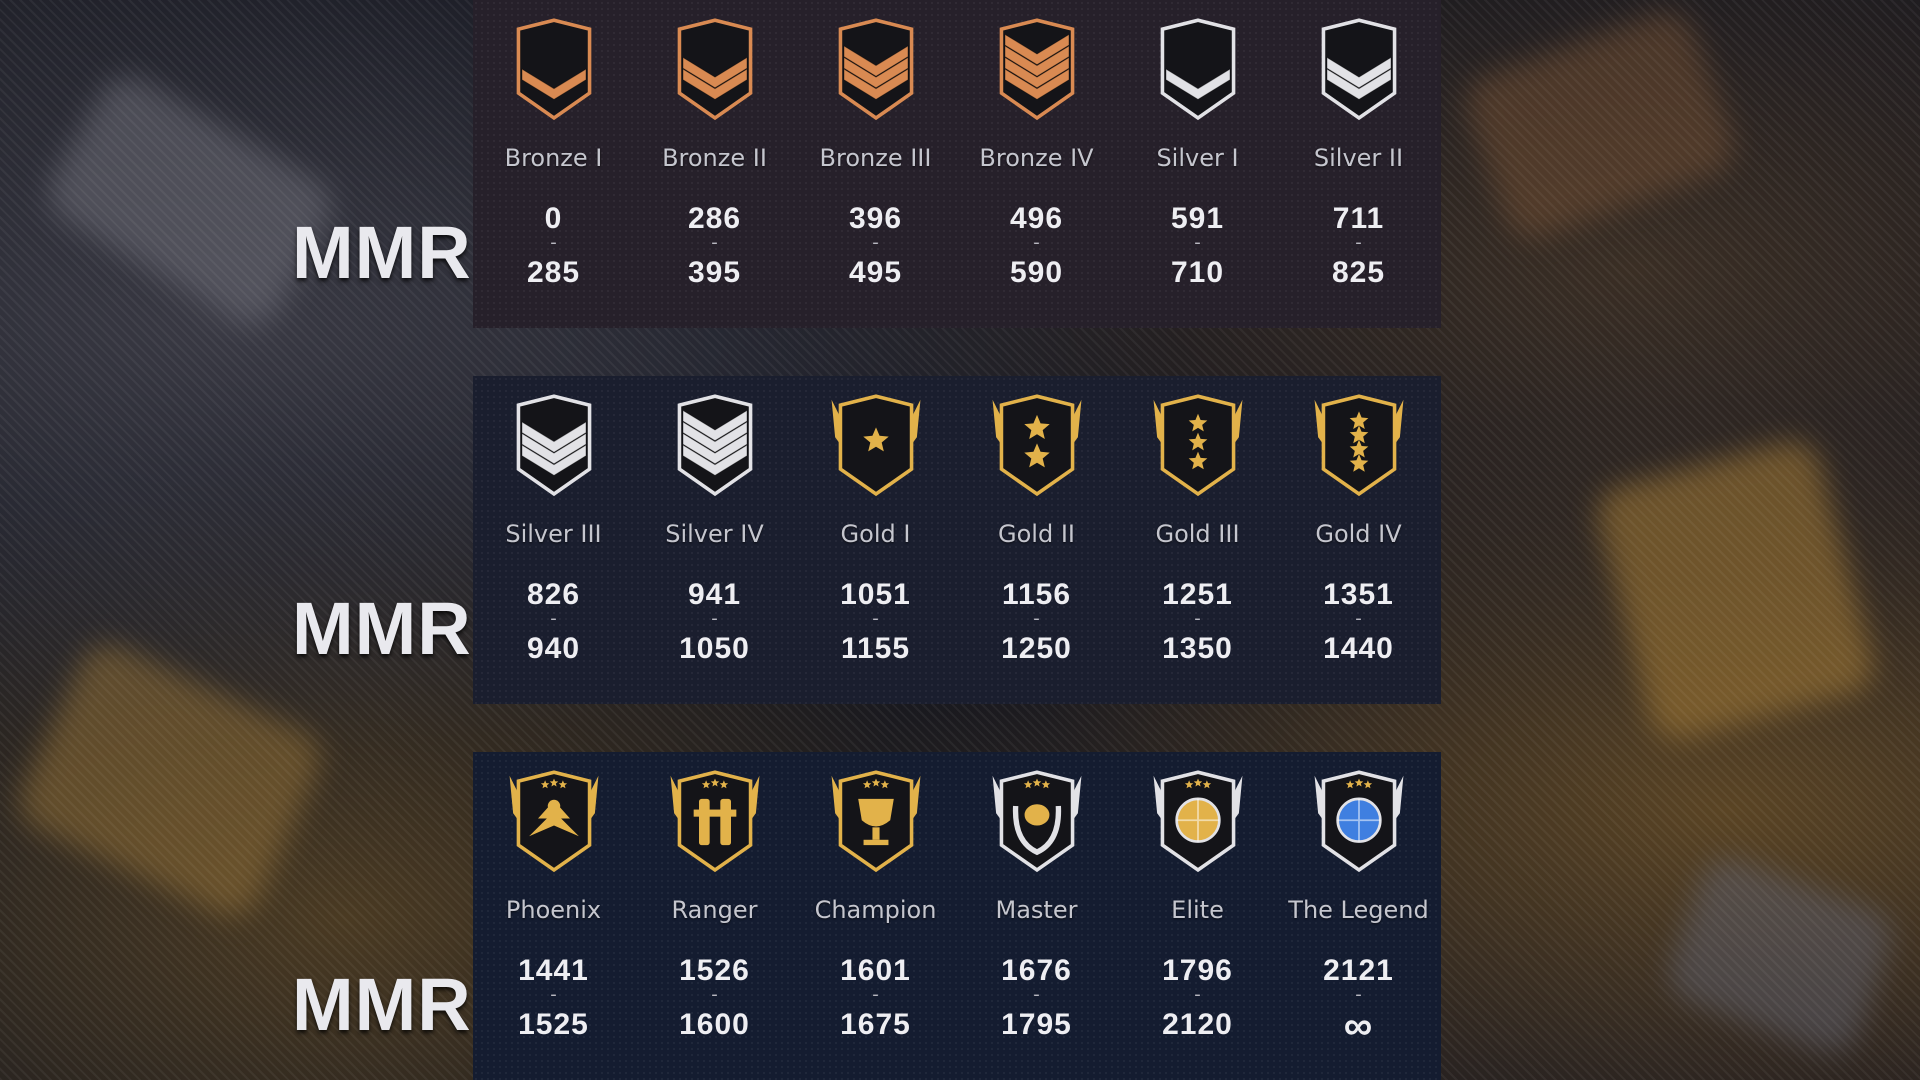 This screenshot has height=1080, width=1920. What do you see at coordinates (1036, 594) in the screenshot?
I see `mmr-min: 1156` at bounding box center [1036, 594].